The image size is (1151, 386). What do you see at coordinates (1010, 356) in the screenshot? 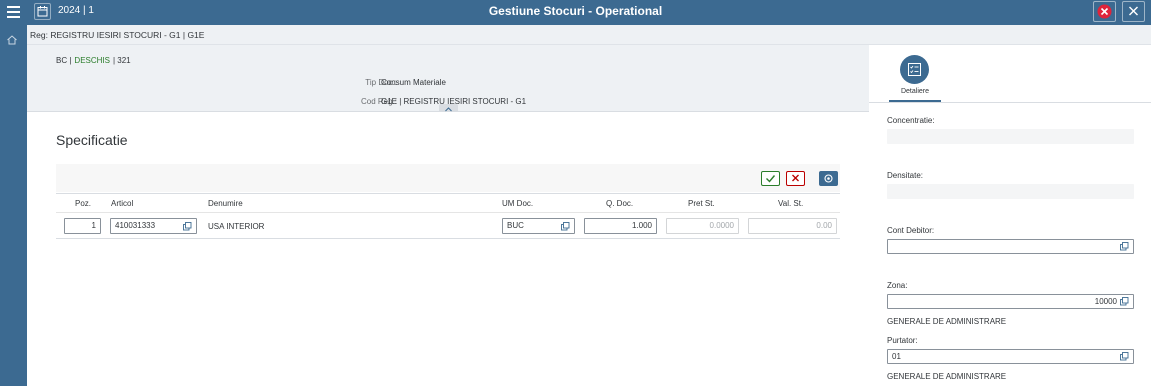
I see `purtator-field: 01` at bounding box center [1010, 356].